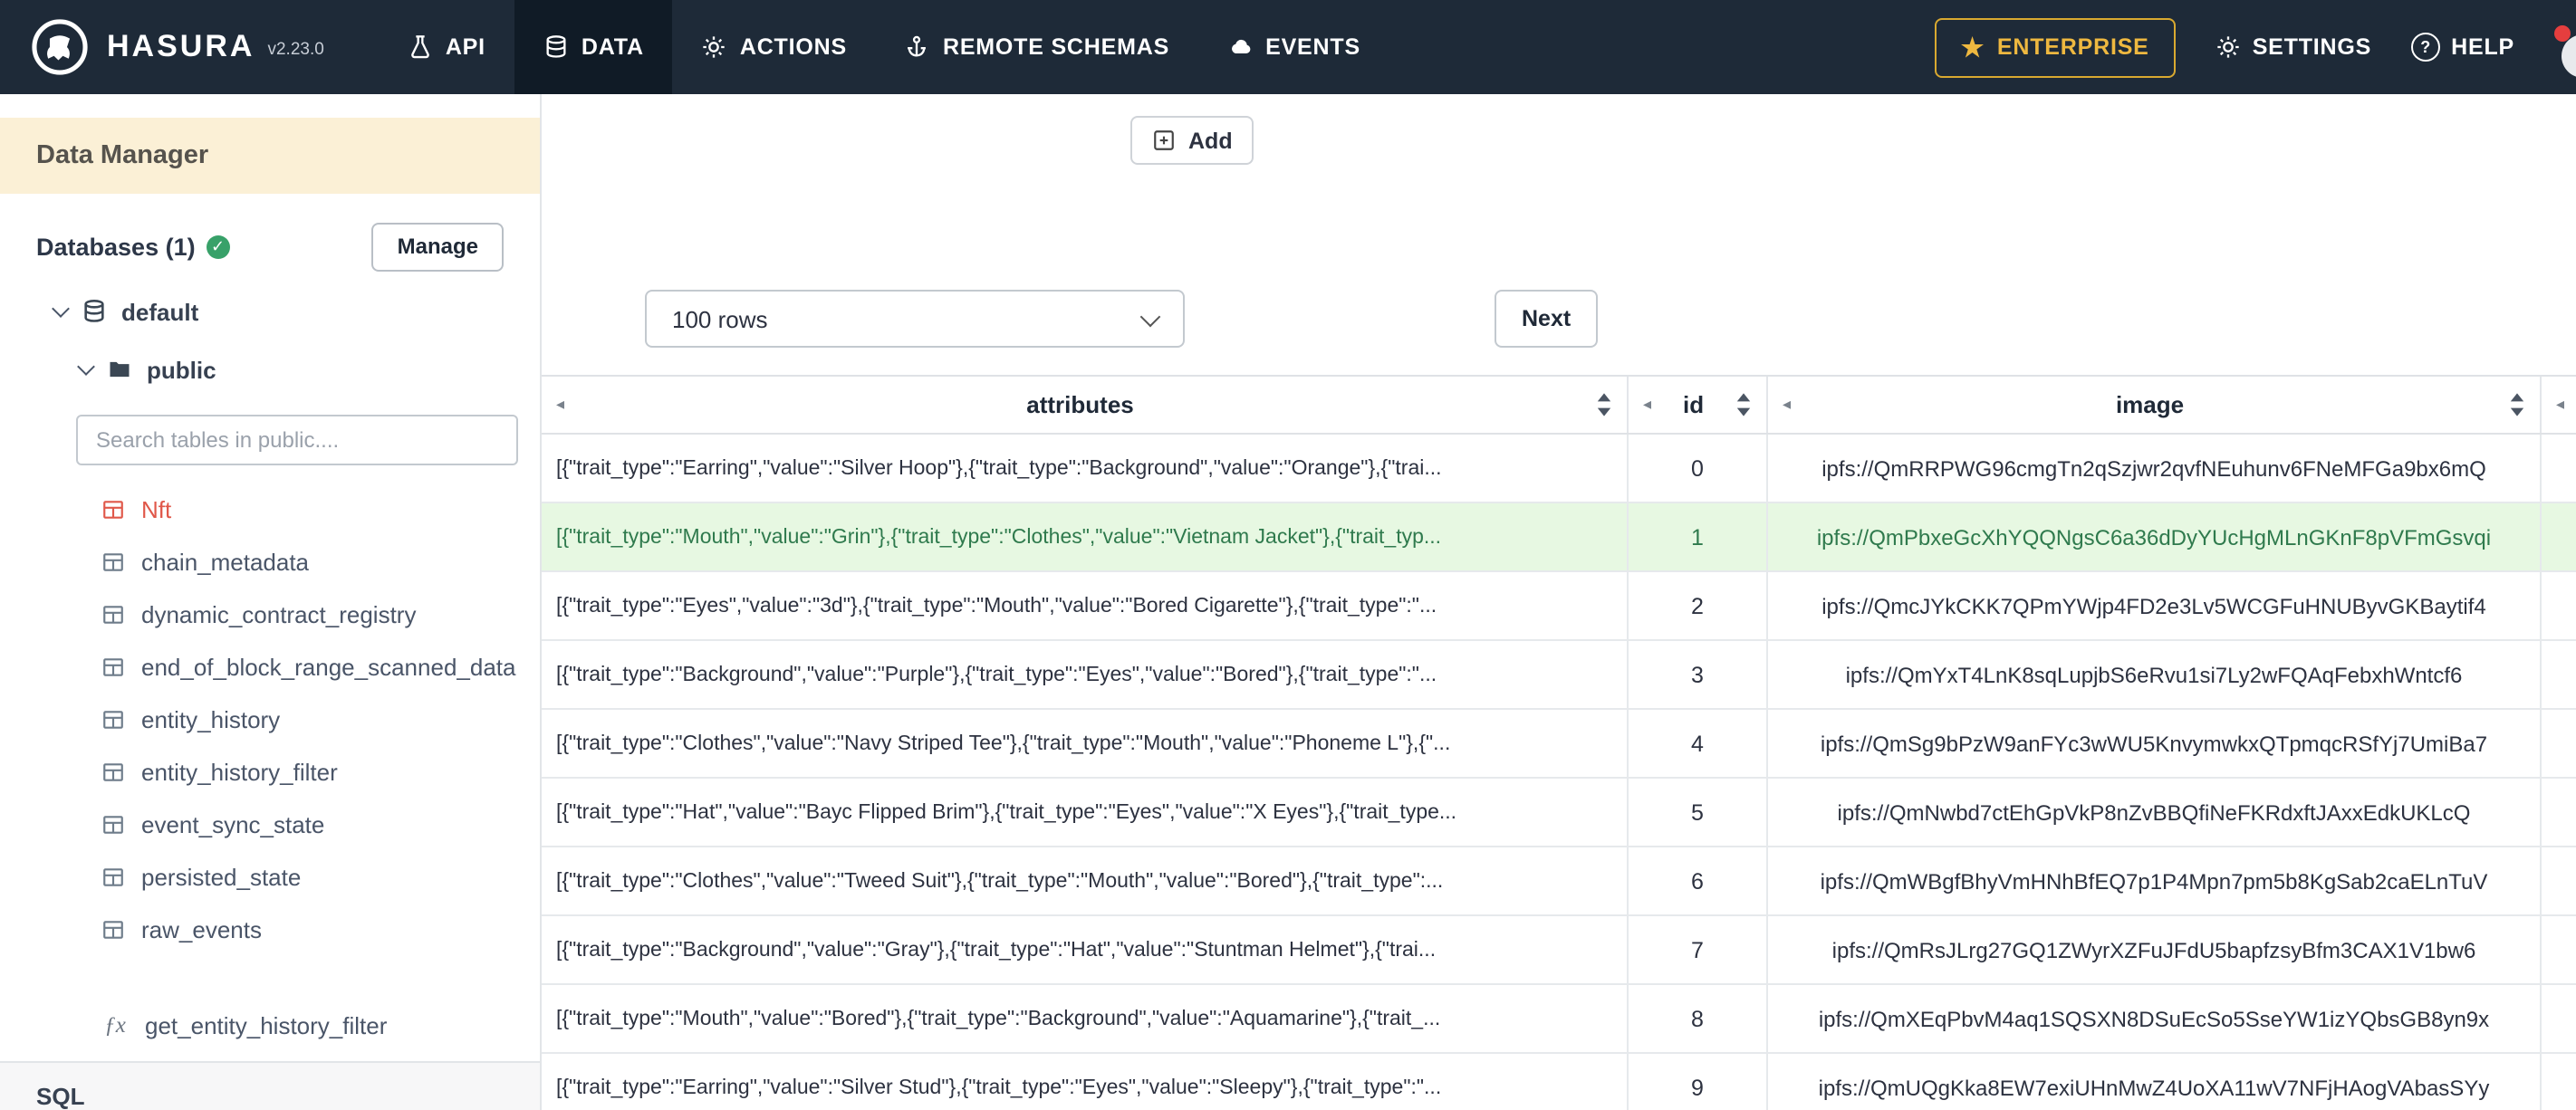 The image size is (2576, 1110). I want to click on question-mark-icon: ?, so click(2426, 47).